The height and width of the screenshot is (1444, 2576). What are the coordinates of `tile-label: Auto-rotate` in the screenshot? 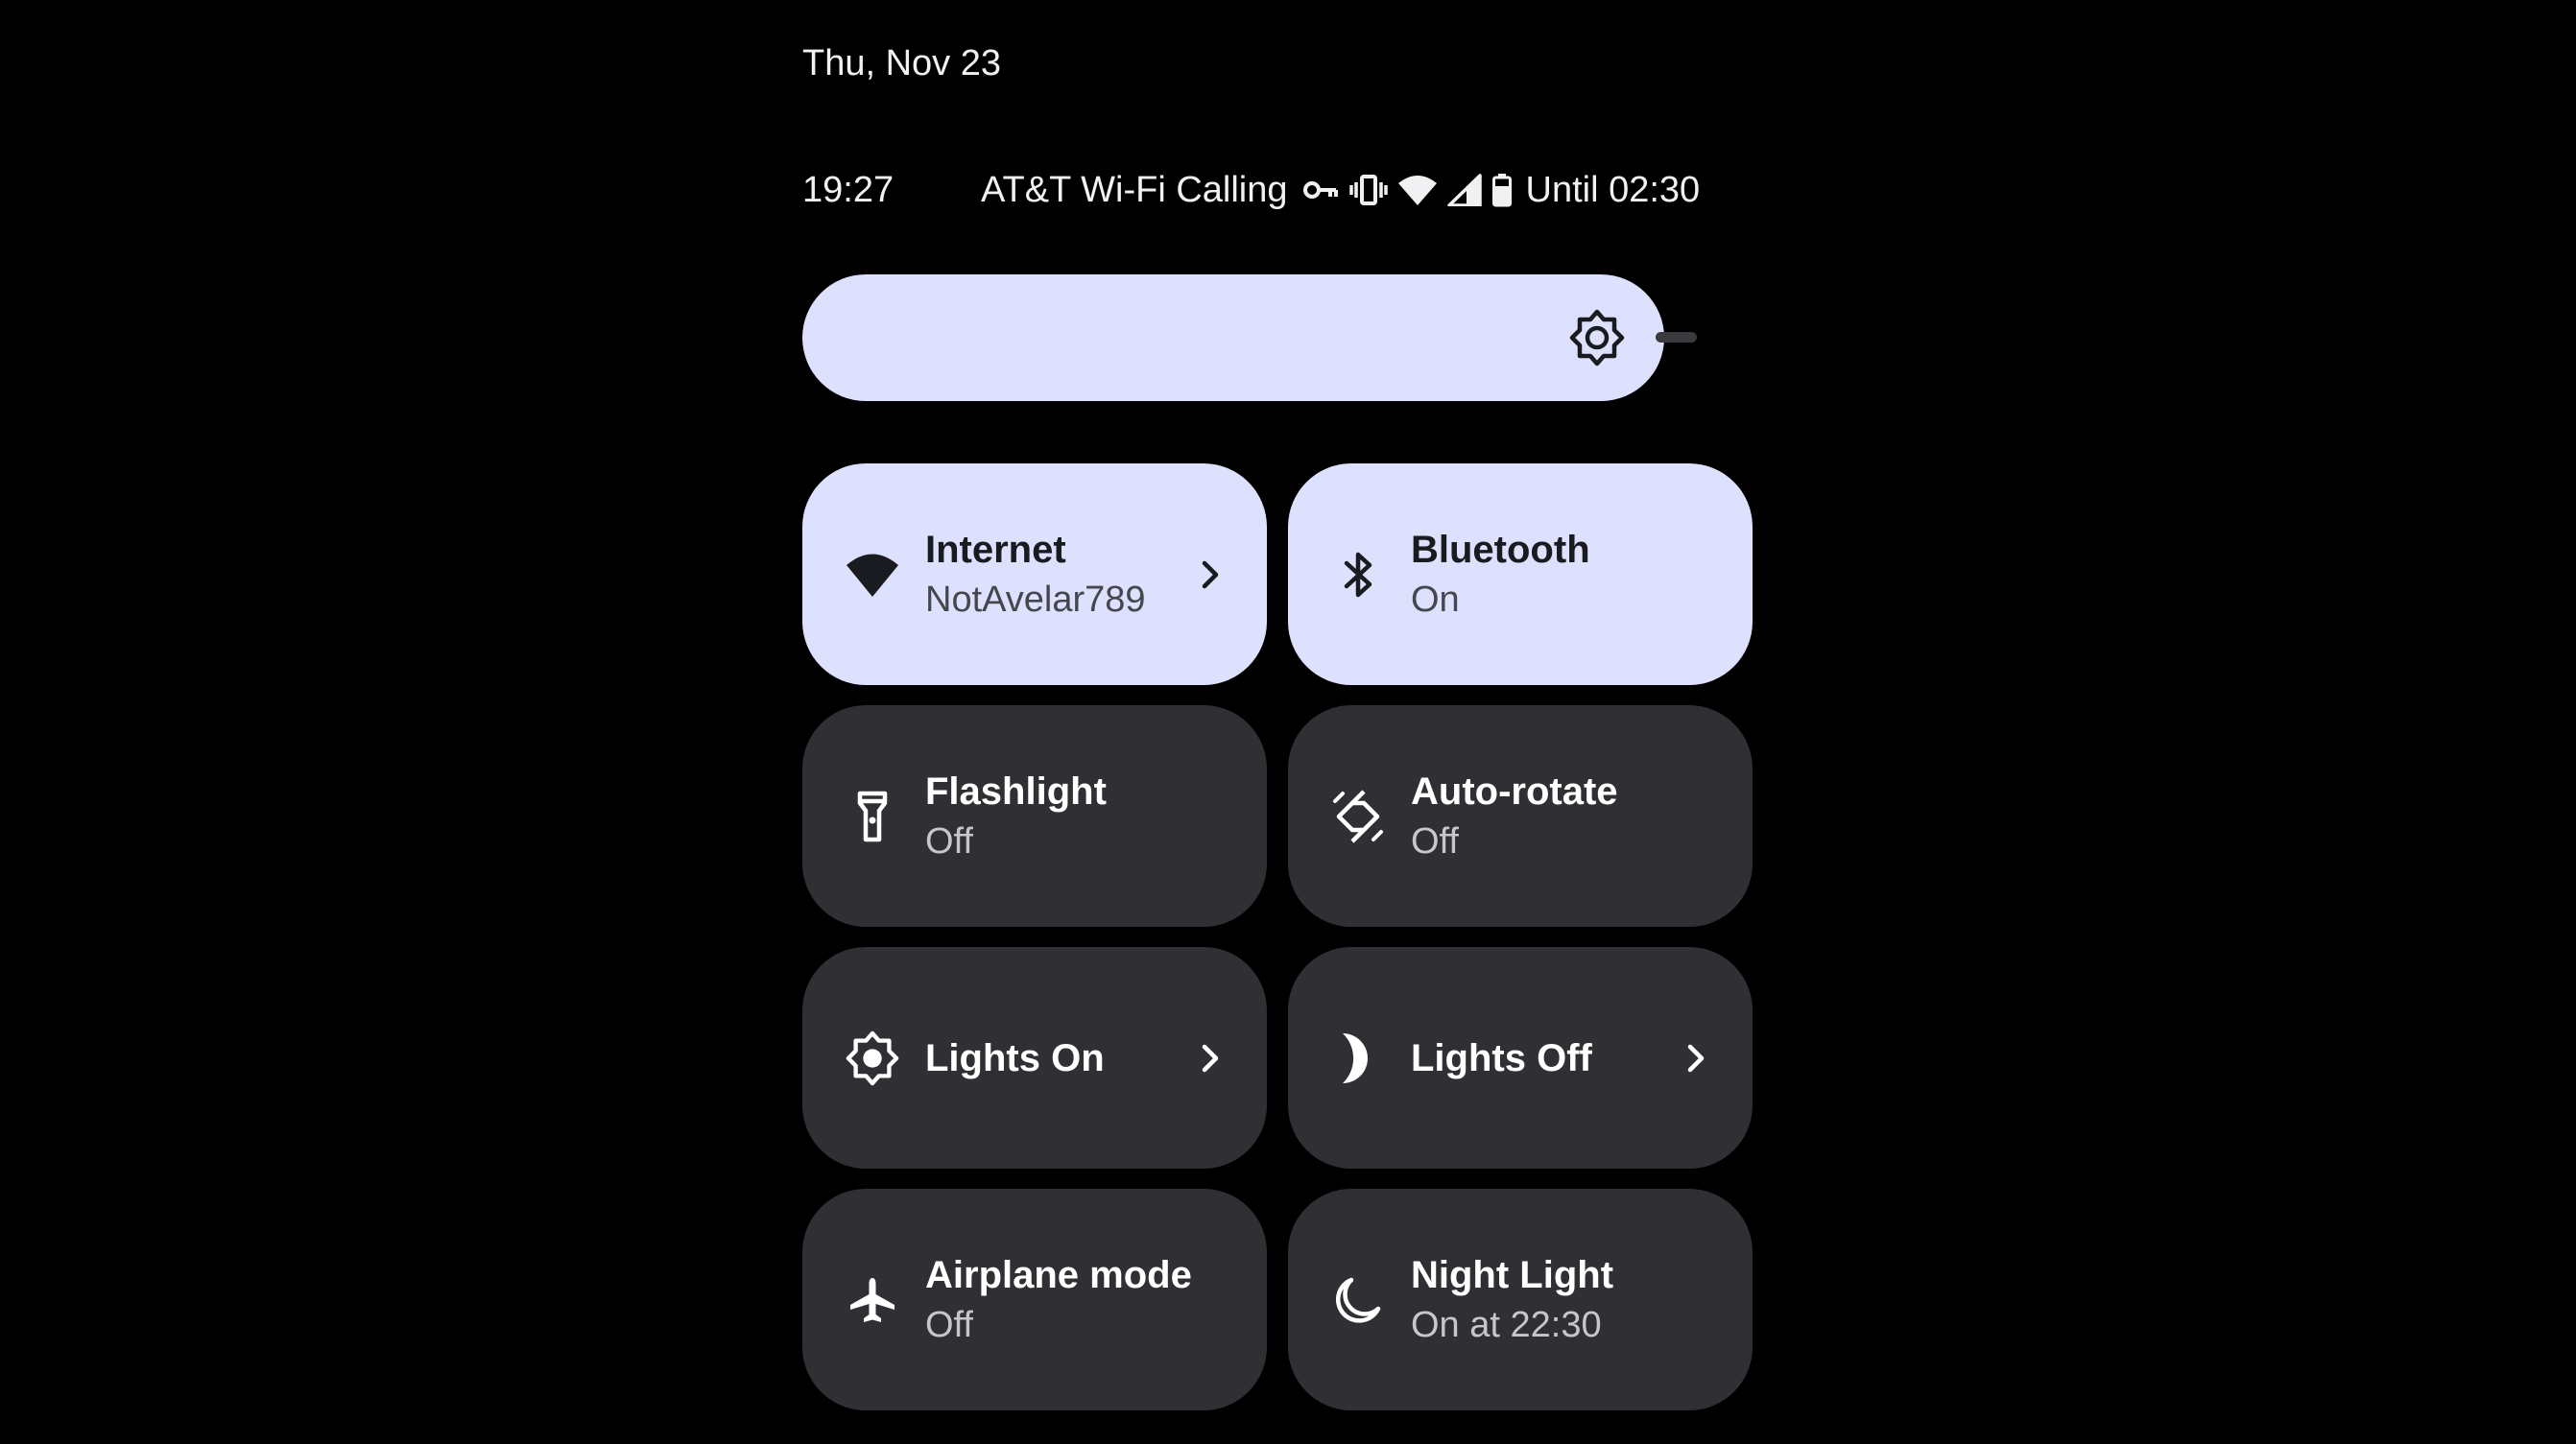 It's located at (1514, 791).